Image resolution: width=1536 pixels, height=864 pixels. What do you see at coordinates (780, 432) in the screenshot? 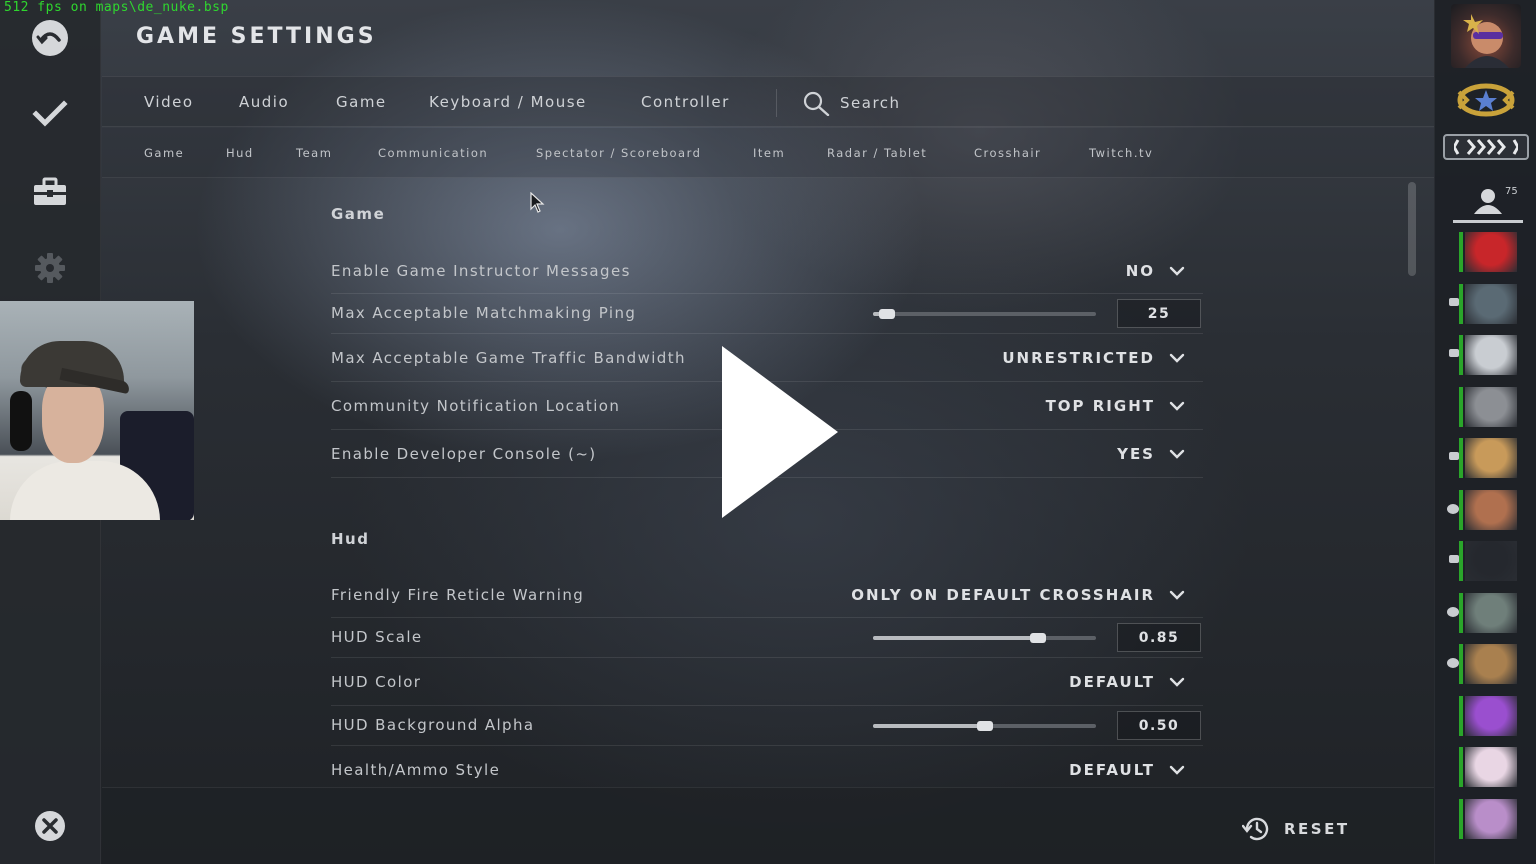
I see `play-icon` at bounding box center [780, 432].